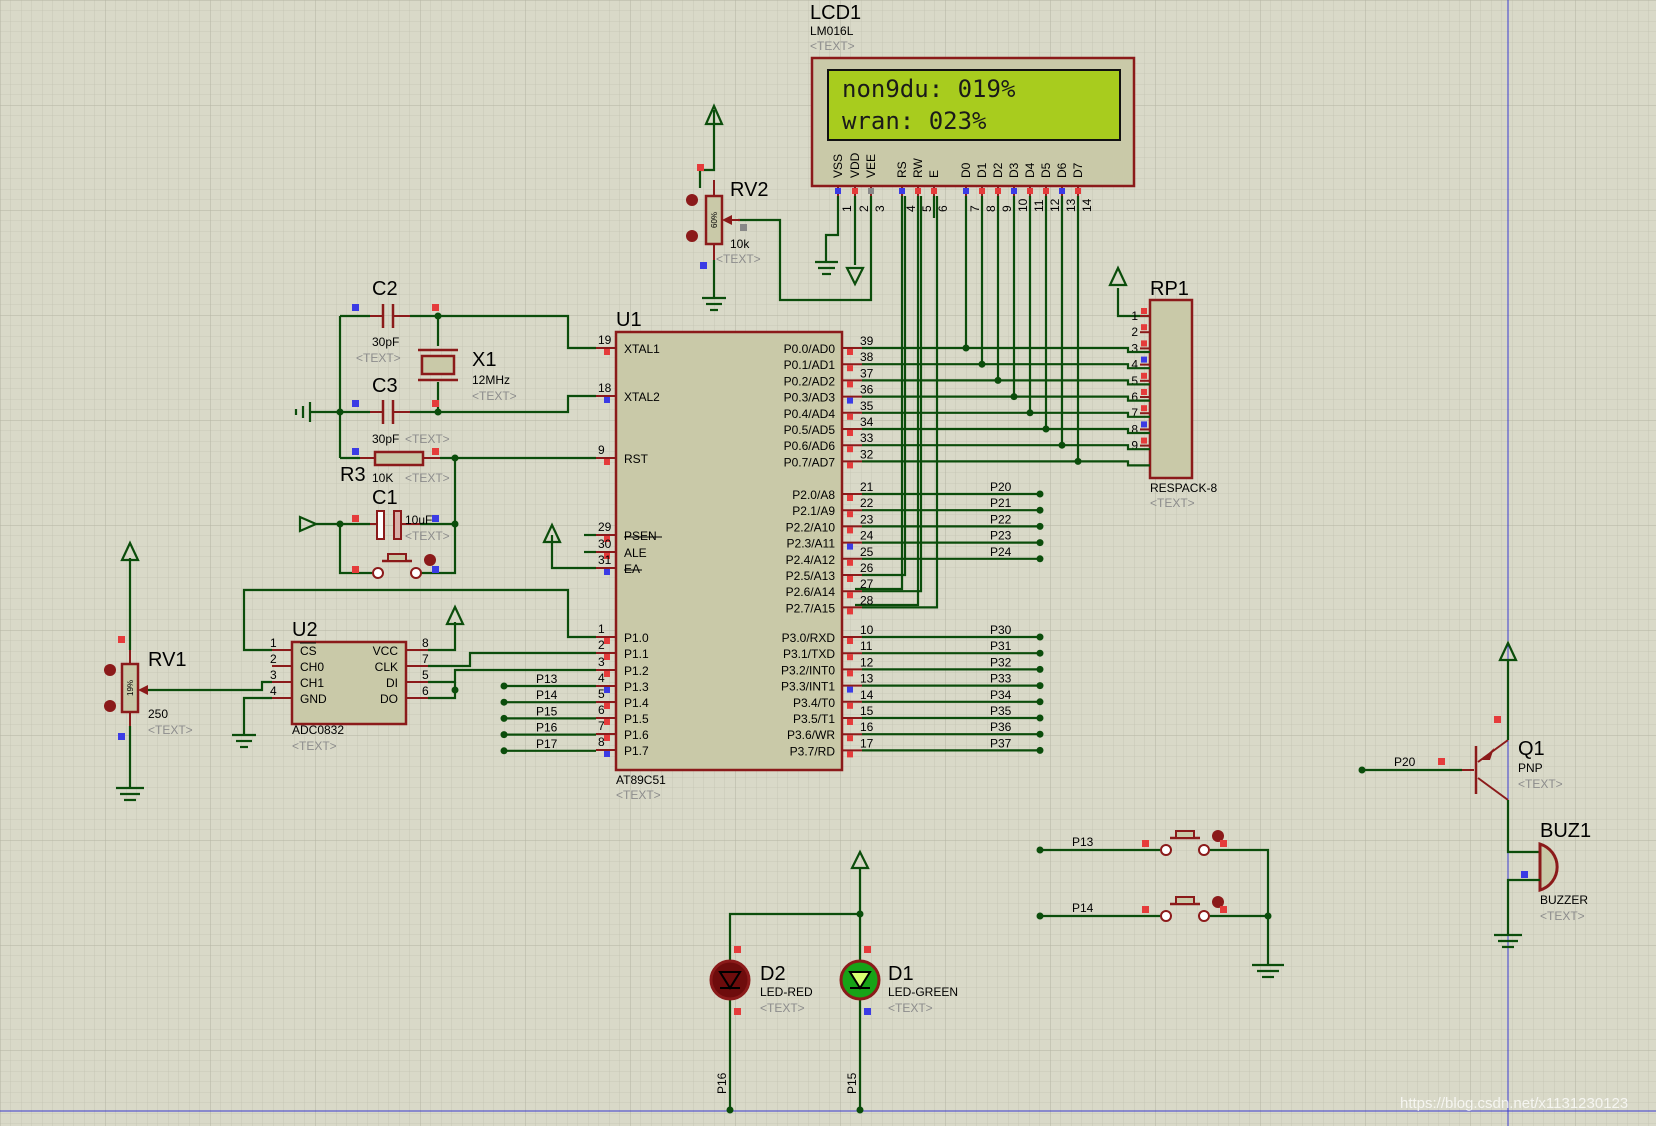 The height and width of the screenshot is (1126, 1656). What do you see at coordinates (1001, 536) in the screenshot?
I see `p2-net-label: P23` at bounding box center [1001, 536].